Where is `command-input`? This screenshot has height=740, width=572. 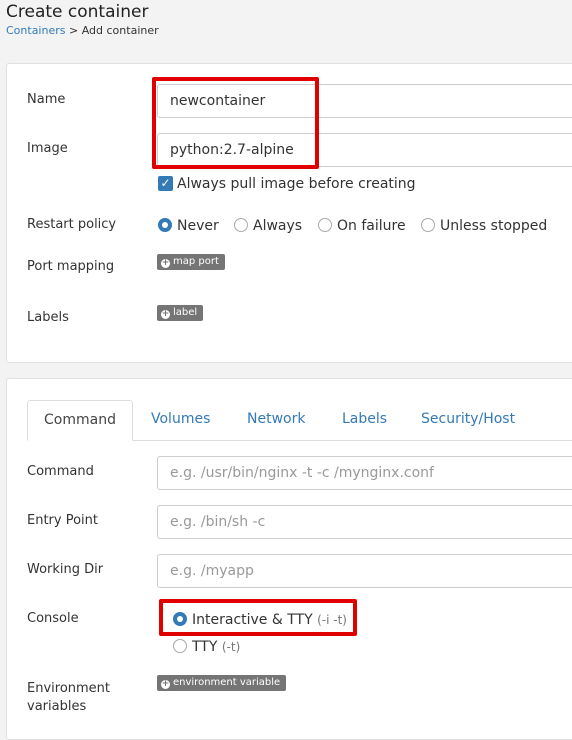 command-input is located at coordinates (364, 473).